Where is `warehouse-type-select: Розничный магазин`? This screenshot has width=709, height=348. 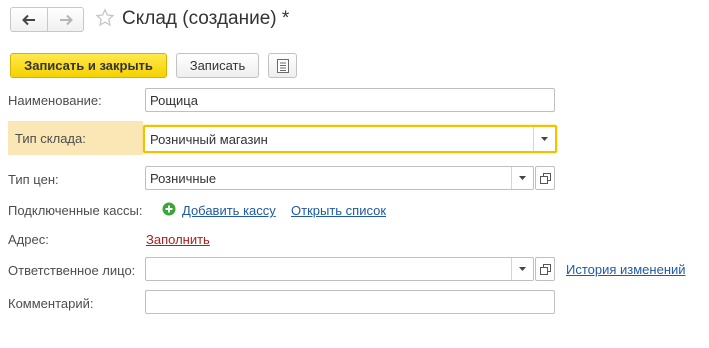
warehouse-type-select: Розничный магазин is located at coordinates (350, 139).